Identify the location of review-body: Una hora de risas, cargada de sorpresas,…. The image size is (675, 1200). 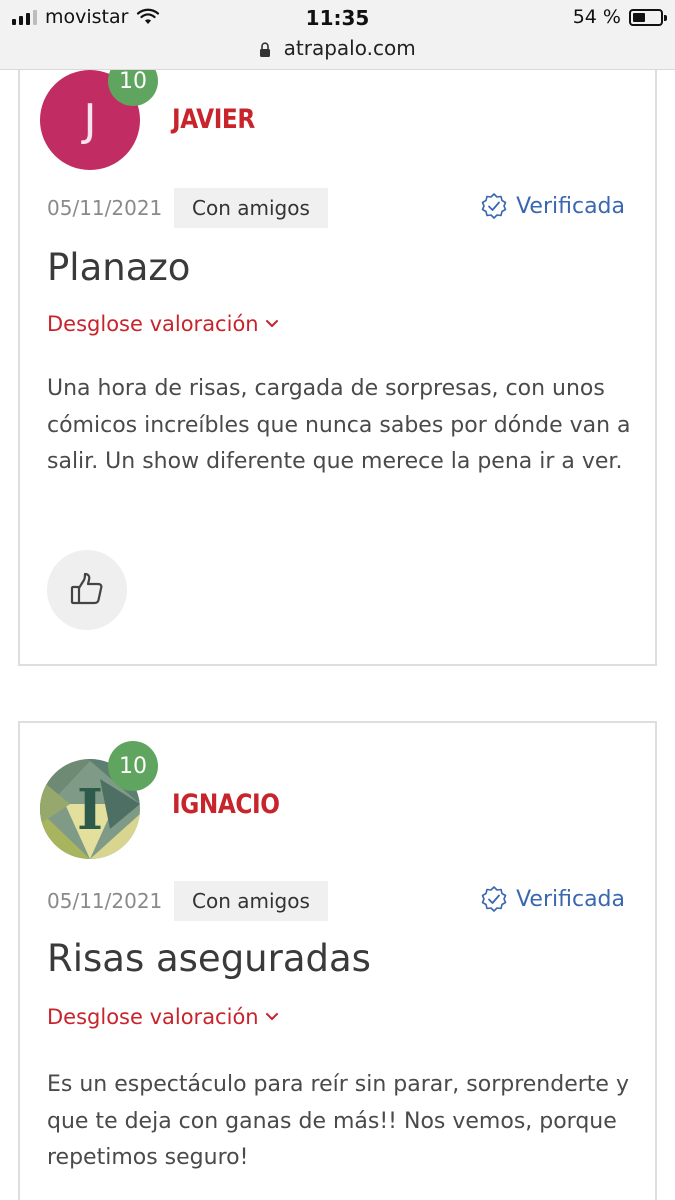
(339, 425).